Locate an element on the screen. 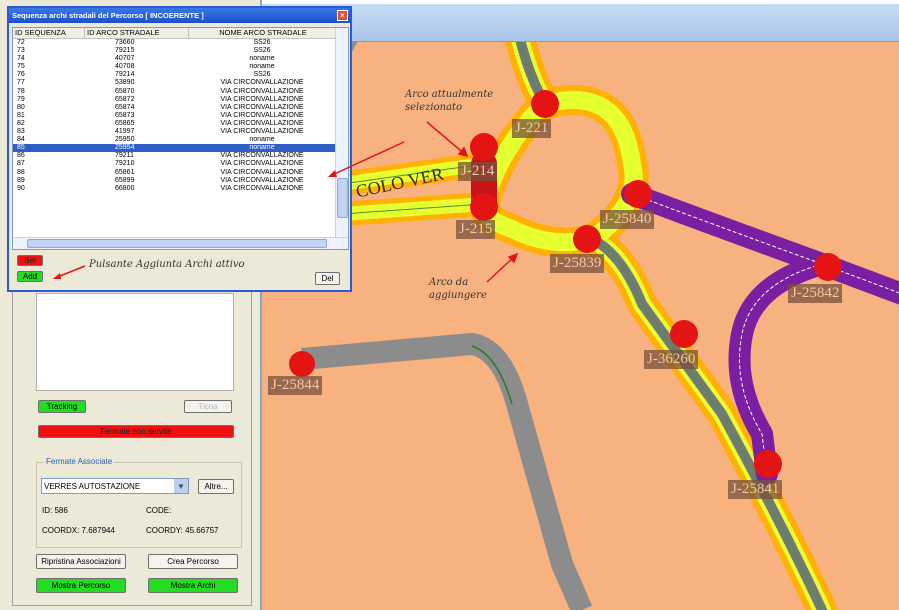  table-row: 83 41997 VIA CIRCONVALLAZIONE is located at coordinates (180, 132).